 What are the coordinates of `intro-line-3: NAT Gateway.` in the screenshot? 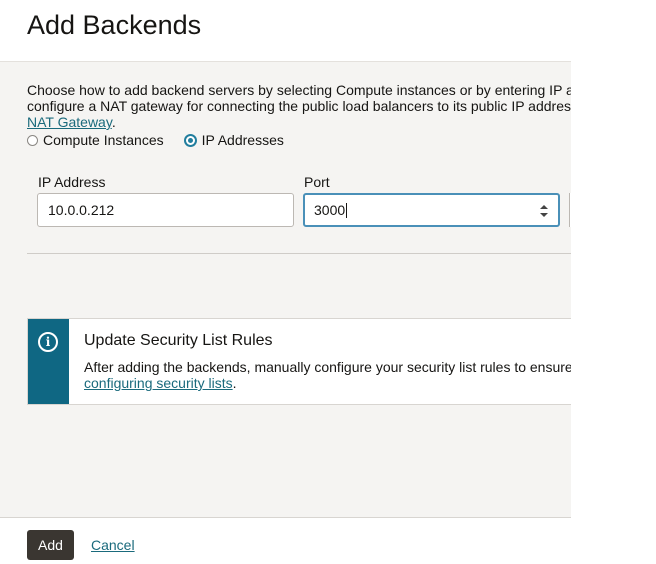 It's located at (299, 122).